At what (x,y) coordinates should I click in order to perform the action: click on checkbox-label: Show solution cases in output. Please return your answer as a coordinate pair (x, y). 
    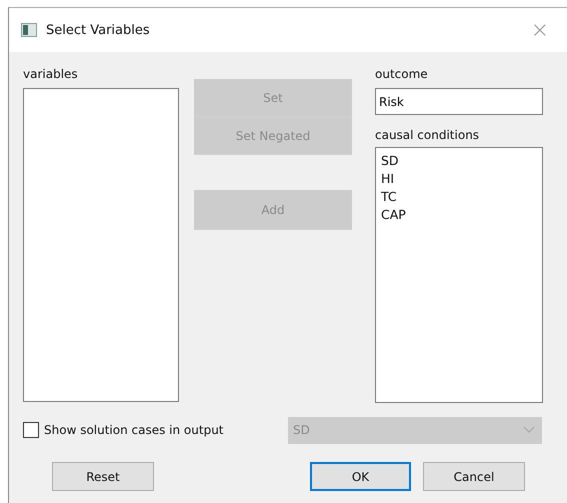
    Looking at the image, I should click on (166, 430).